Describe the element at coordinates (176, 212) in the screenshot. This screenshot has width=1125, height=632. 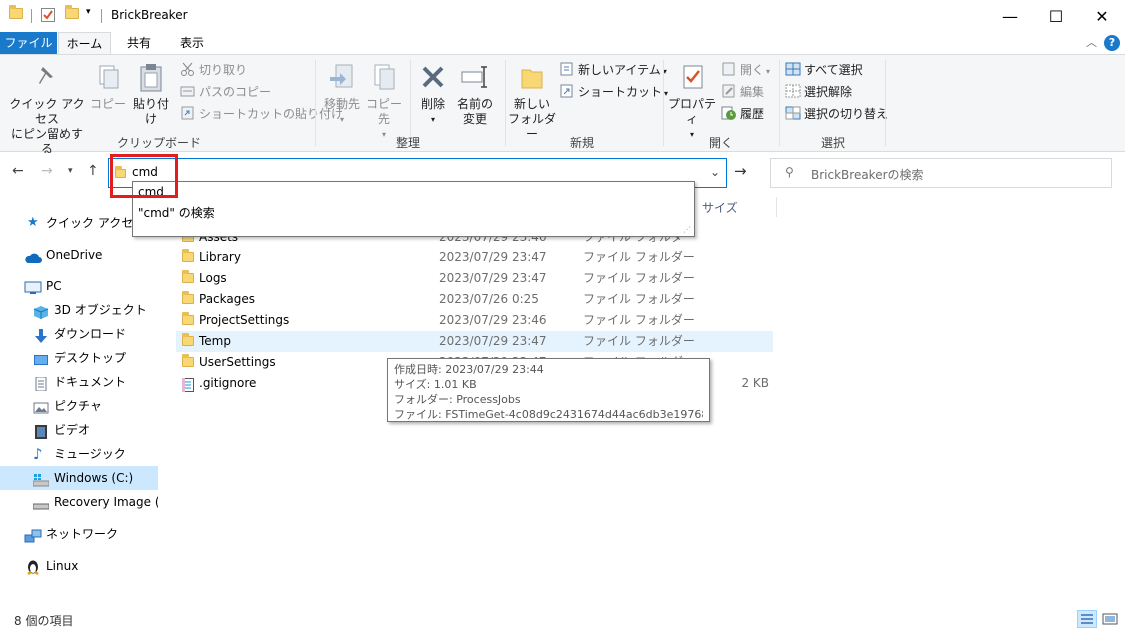
I see `autocomplete-search-item: "cmd" の検索` at that location.